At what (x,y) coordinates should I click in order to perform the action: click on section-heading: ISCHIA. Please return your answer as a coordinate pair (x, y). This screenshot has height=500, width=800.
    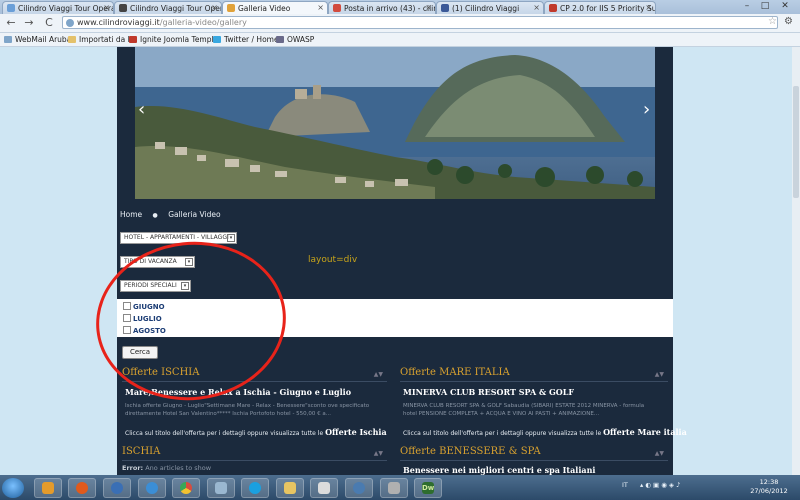
    Looking at the image, I should click on (141, 451).